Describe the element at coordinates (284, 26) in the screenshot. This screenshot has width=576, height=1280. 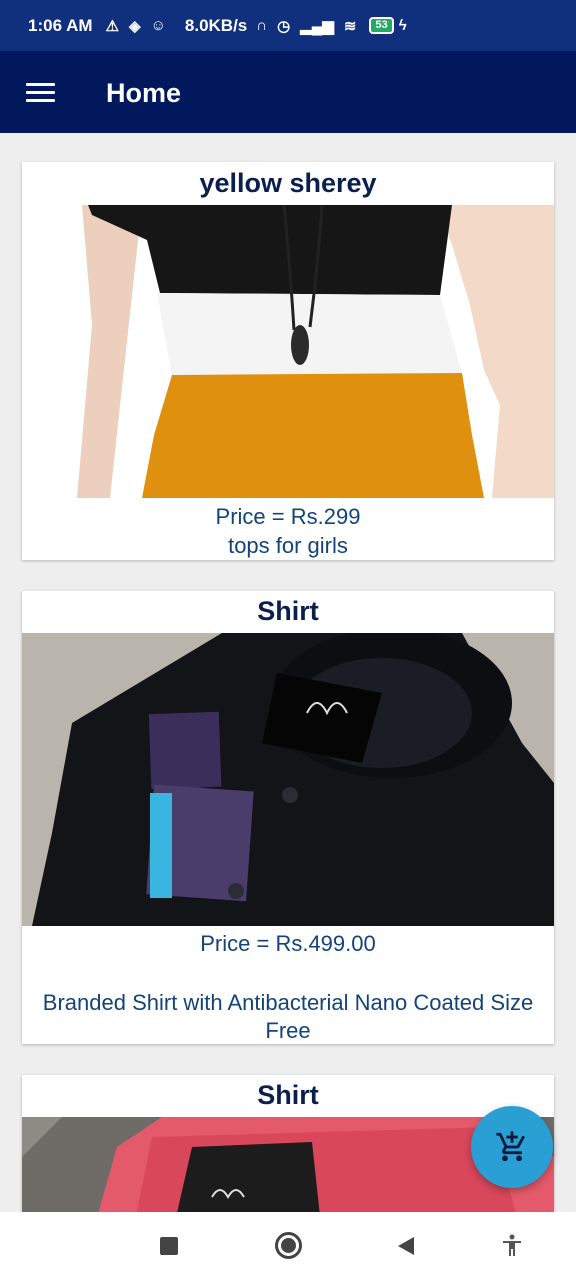
I see `alarm-icon: ◷` at that location.